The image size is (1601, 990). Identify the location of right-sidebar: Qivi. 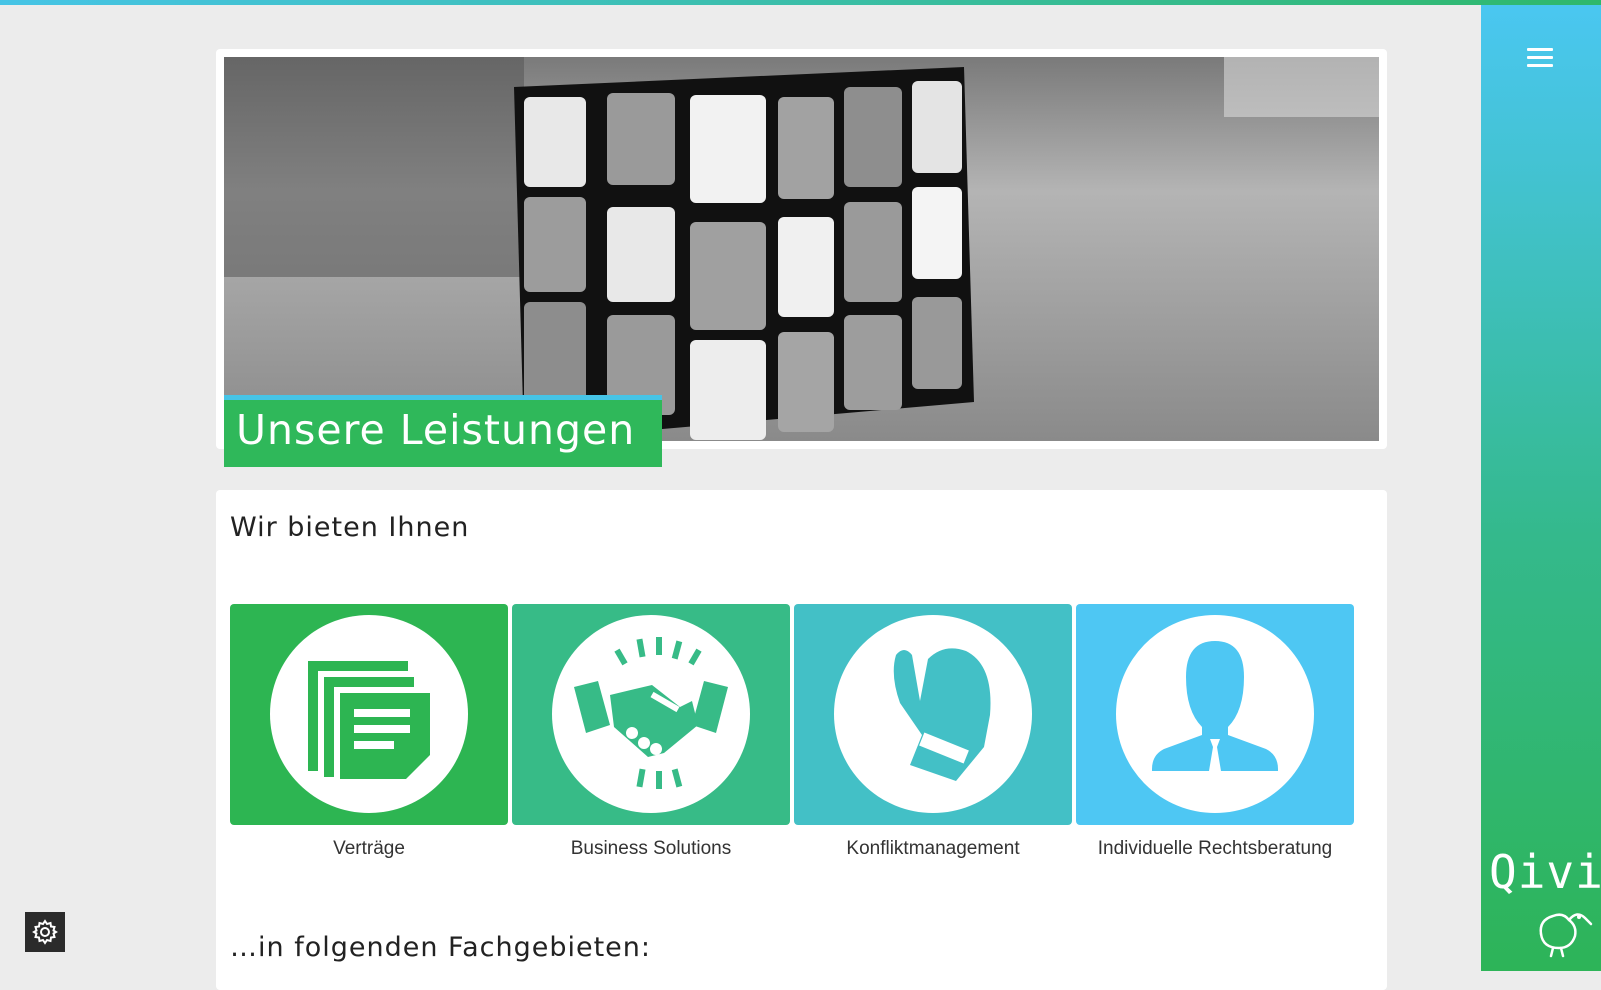
(1541, 488).